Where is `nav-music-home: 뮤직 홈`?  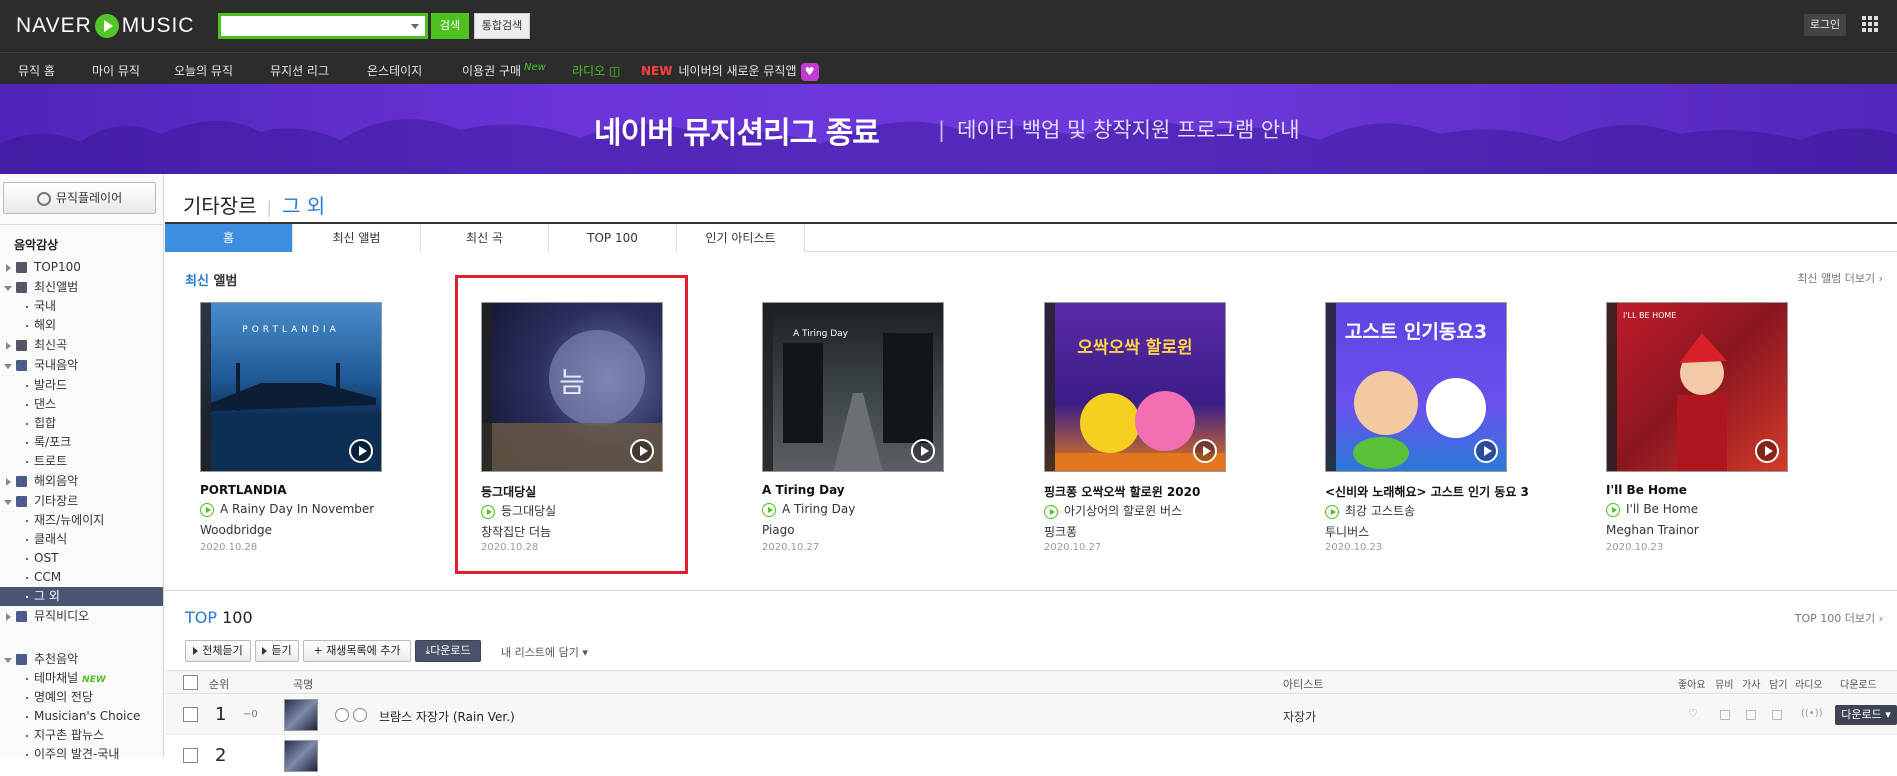
nav-music-home: 뮤직 홈 is located at coordinates (36, 70).